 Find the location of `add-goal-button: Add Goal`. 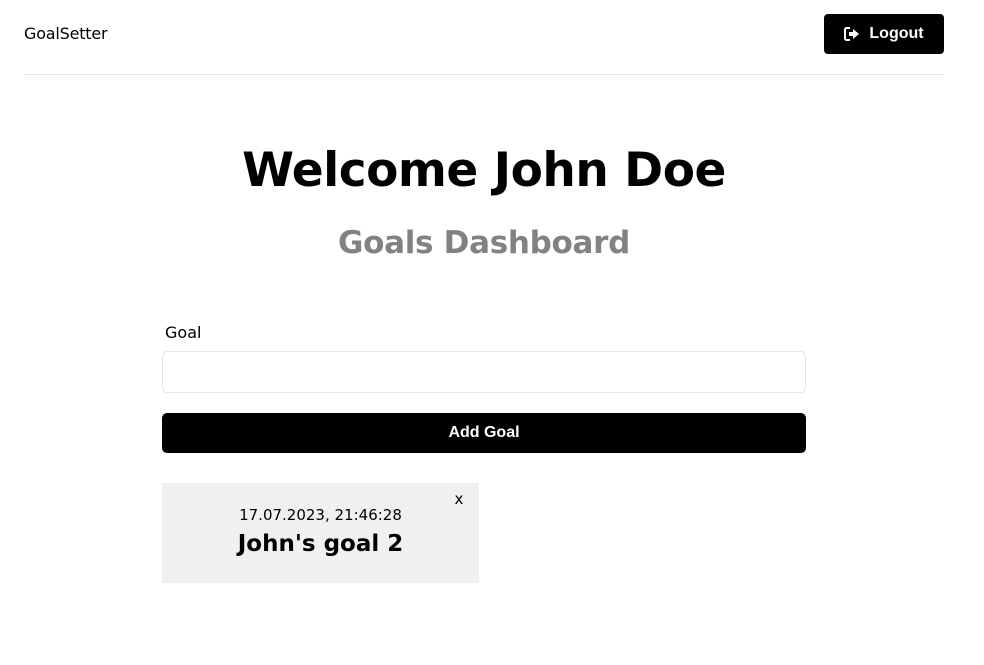

add-goal-button: Add Goal is located at coordinates (484, 433).